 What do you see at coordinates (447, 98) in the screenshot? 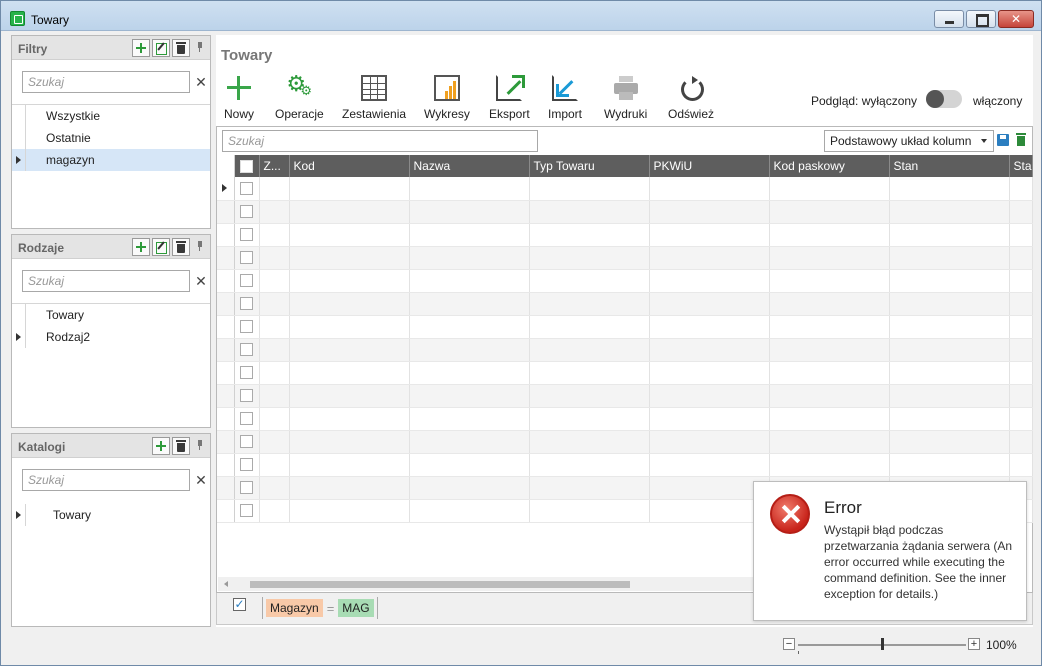
I see `charts-button: Wykresy` at bounding box center [447, 98].